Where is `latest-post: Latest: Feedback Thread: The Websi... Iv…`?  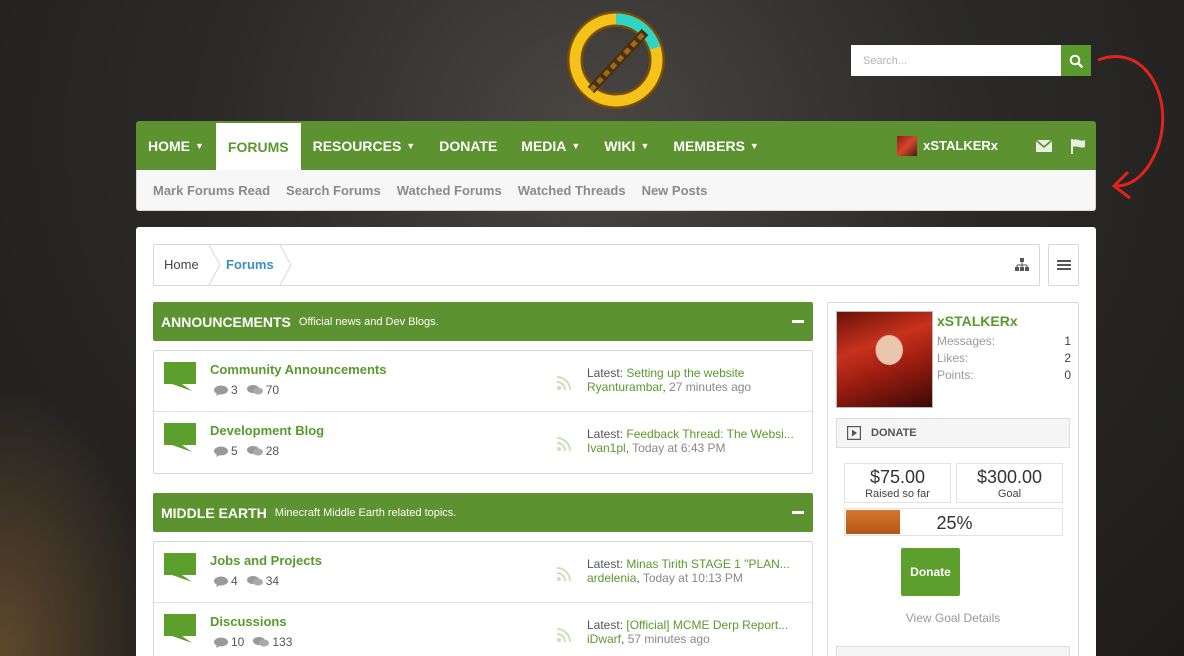 latest-post: Latest: Feedback Thread: The Websi... Iv… is located at coordinates (690, 441).